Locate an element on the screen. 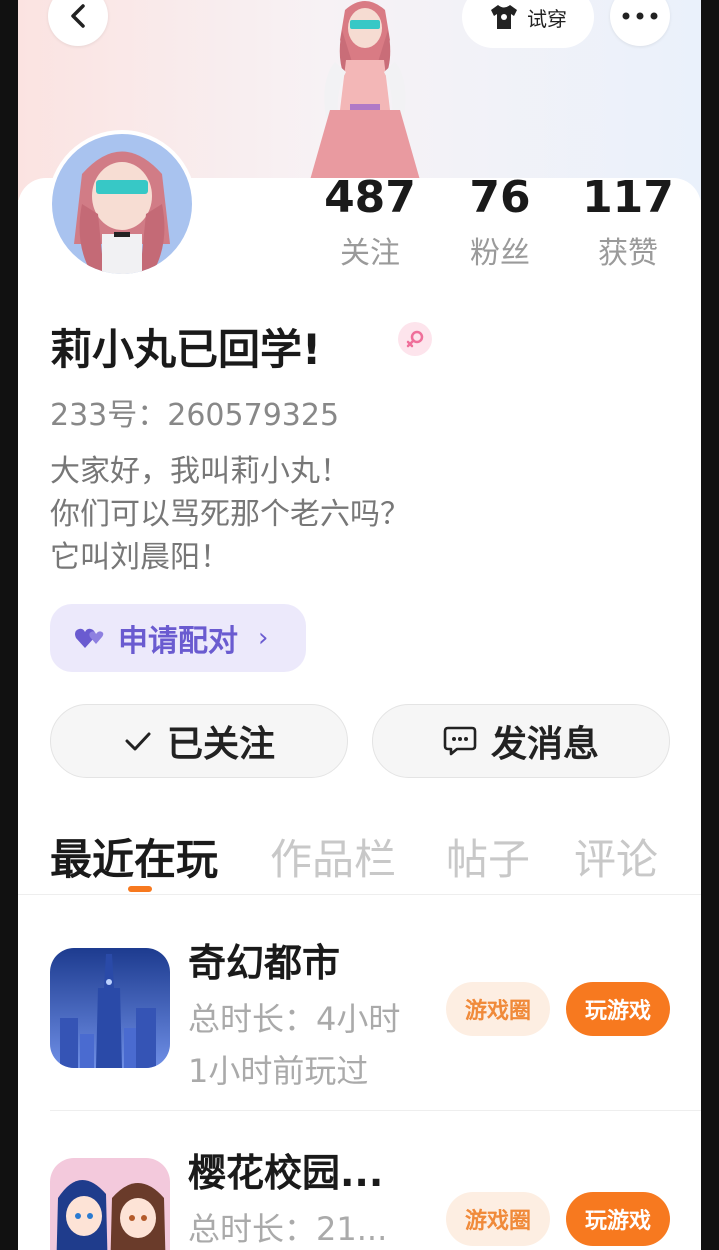 This screenshot has width=719, height=1250. stat-following: 487 关注 is located at coordinates (370, 223).